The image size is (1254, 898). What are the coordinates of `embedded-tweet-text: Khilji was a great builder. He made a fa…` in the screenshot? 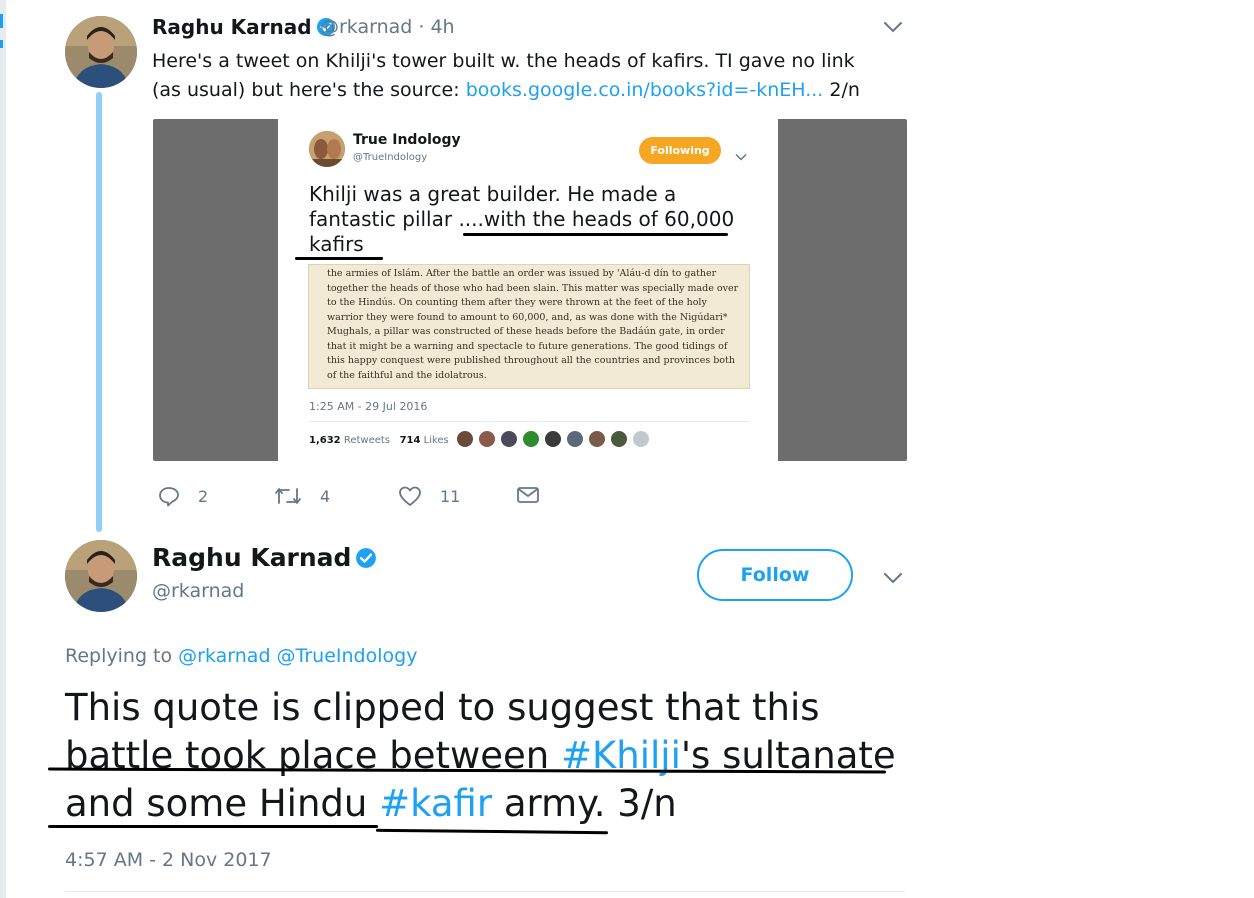 It's located at (522, 219).